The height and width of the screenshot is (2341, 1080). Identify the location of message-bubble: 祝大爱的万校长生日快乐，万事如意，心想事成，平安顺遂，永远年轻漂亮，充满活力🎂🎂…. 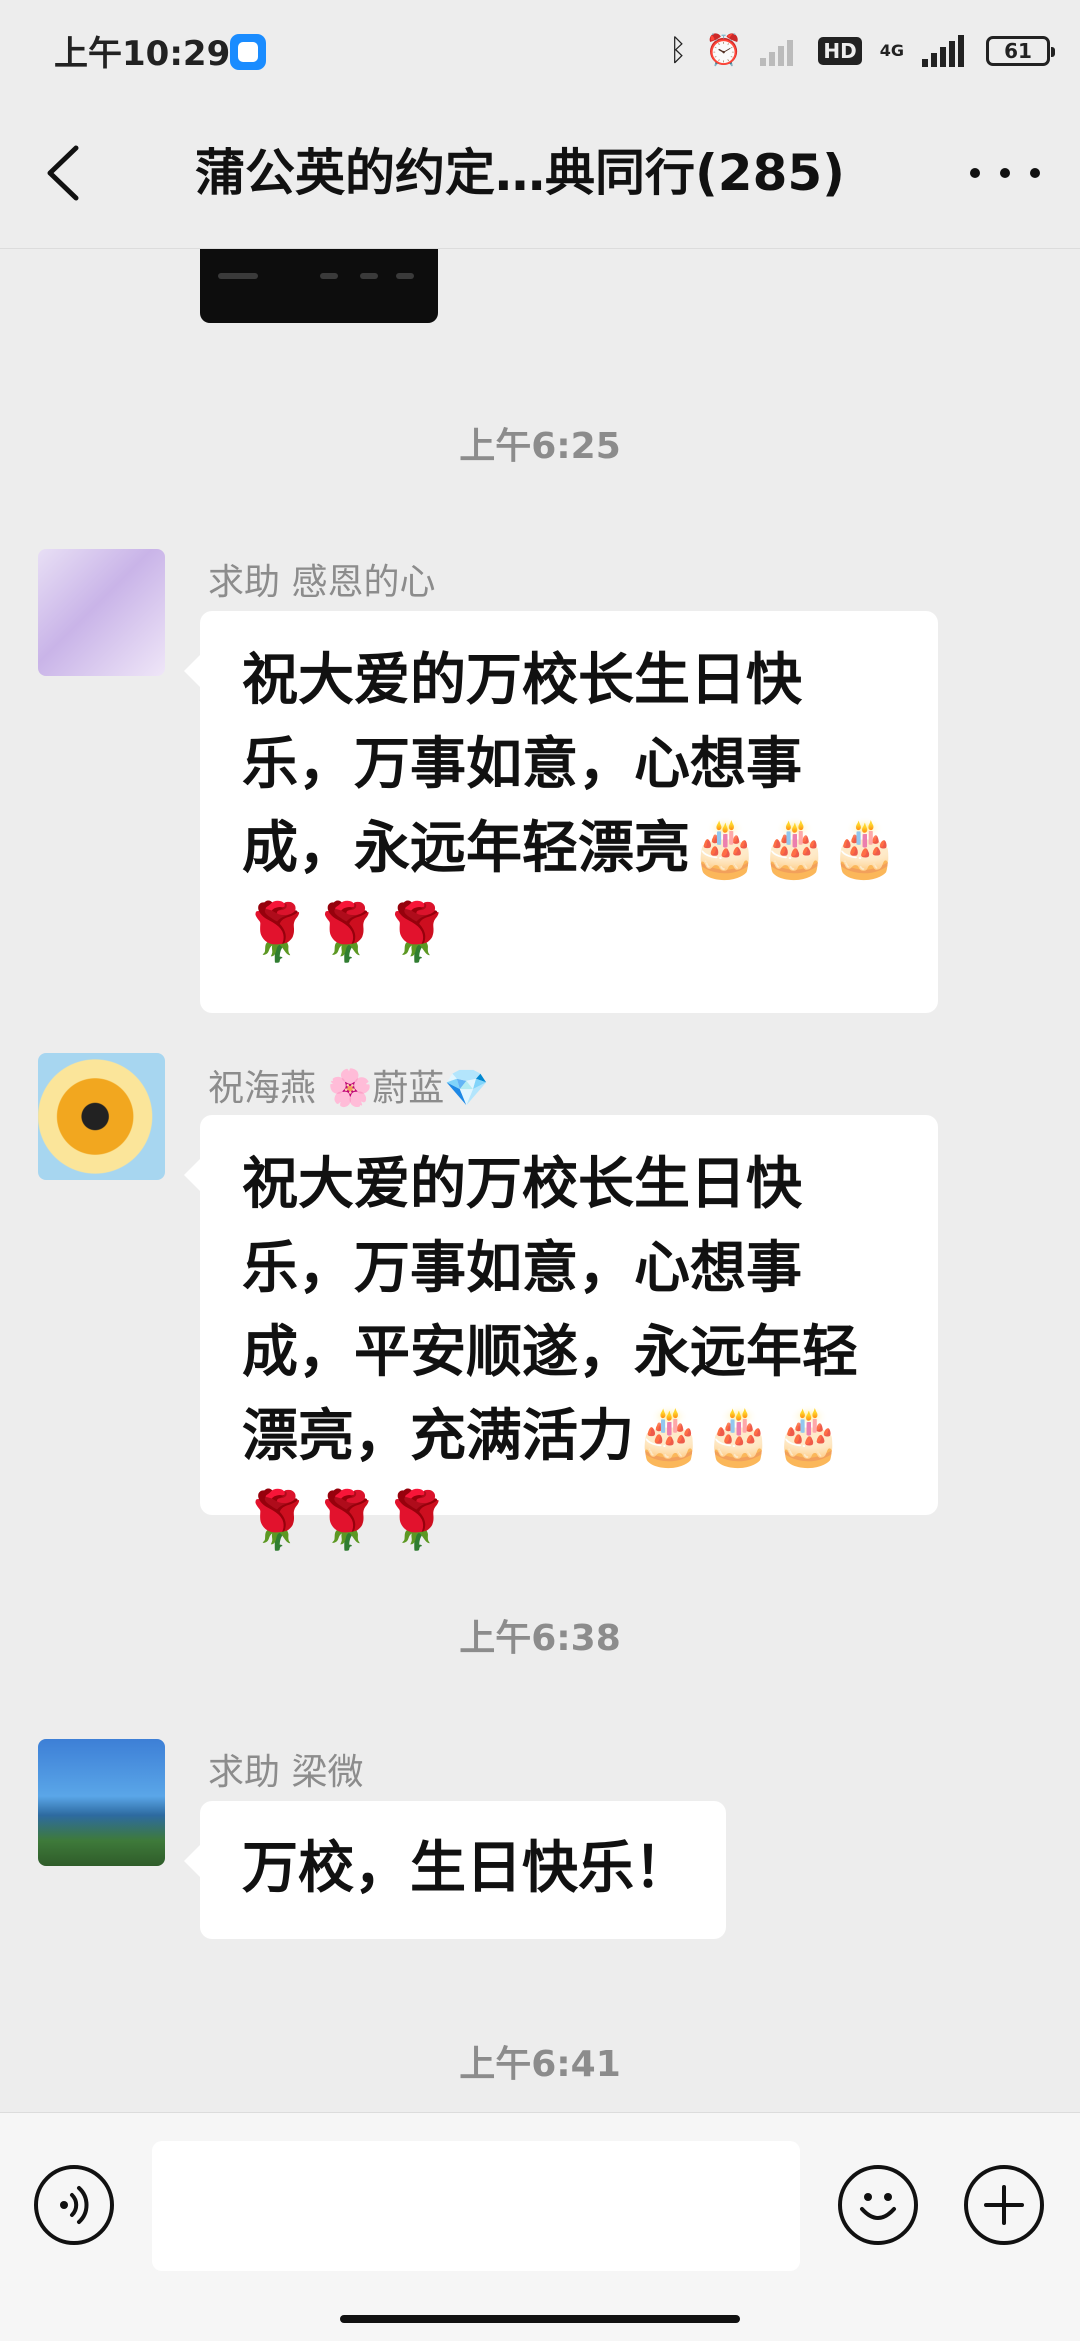
(561, 1334).